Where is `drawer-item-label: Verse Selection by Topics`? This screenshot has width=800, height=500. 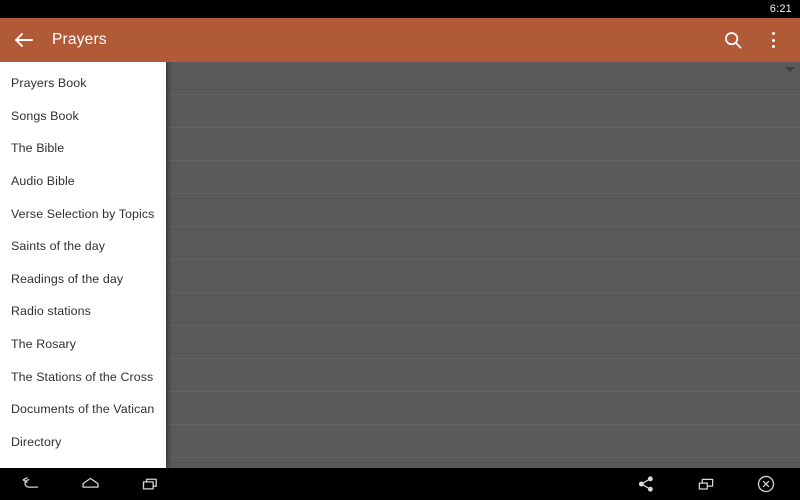
drawer-item-label: Verse Selection by Topics is located at coordinates (83, 213).